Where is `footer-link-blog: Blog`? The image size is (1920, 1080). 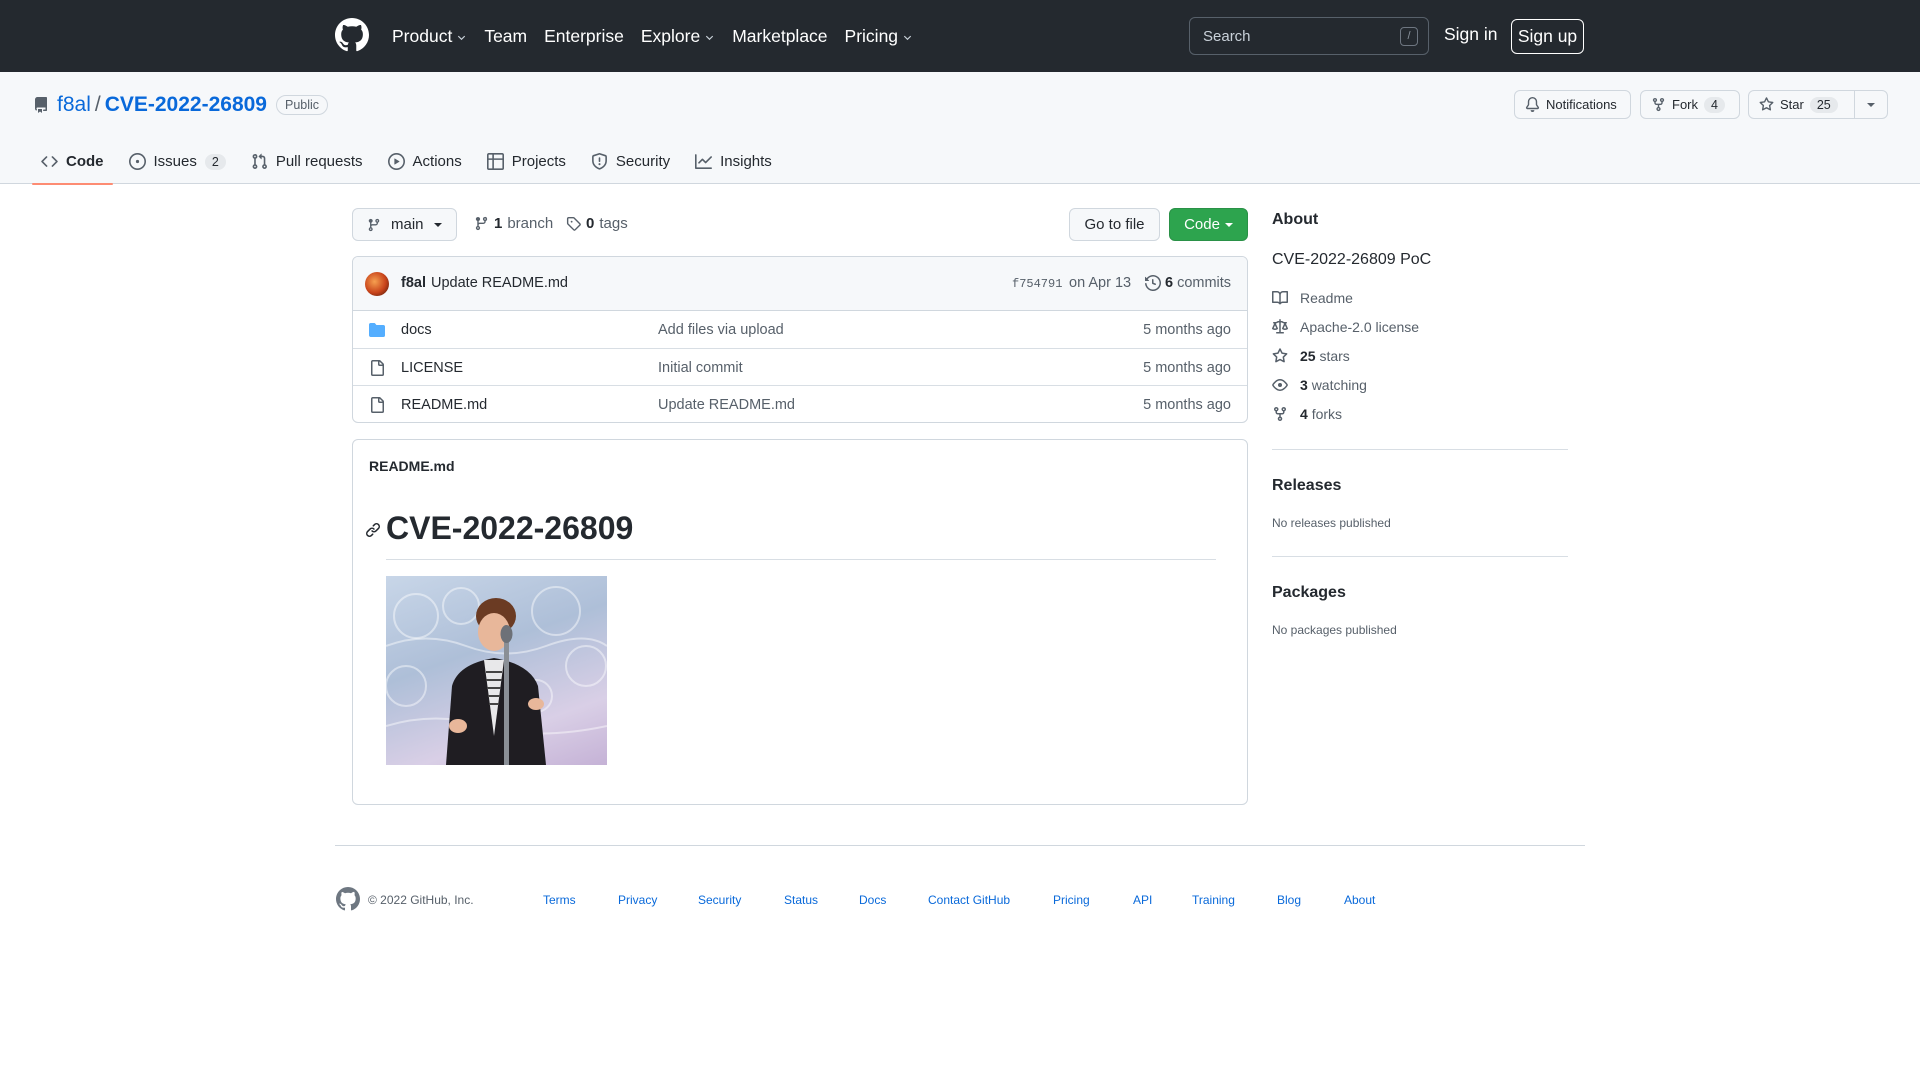
footer-link-blog: Blog is located at coordinates (1289, 900).